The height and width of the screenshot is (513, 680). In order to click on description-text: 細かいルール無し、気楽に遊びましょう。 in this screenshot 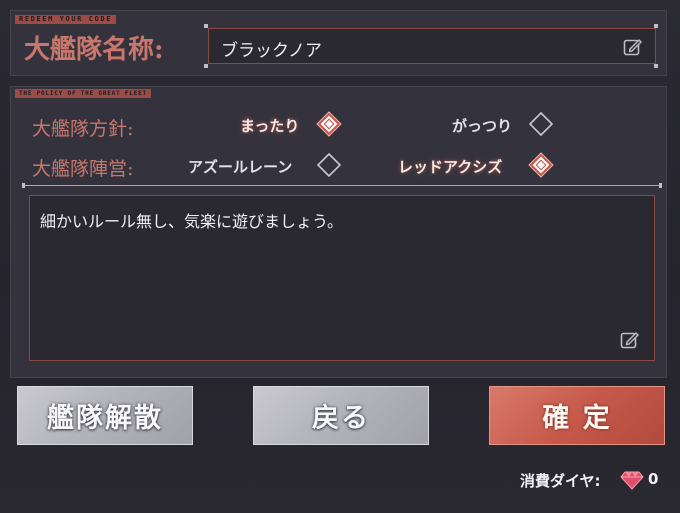, I will do `click(192, 221)`.